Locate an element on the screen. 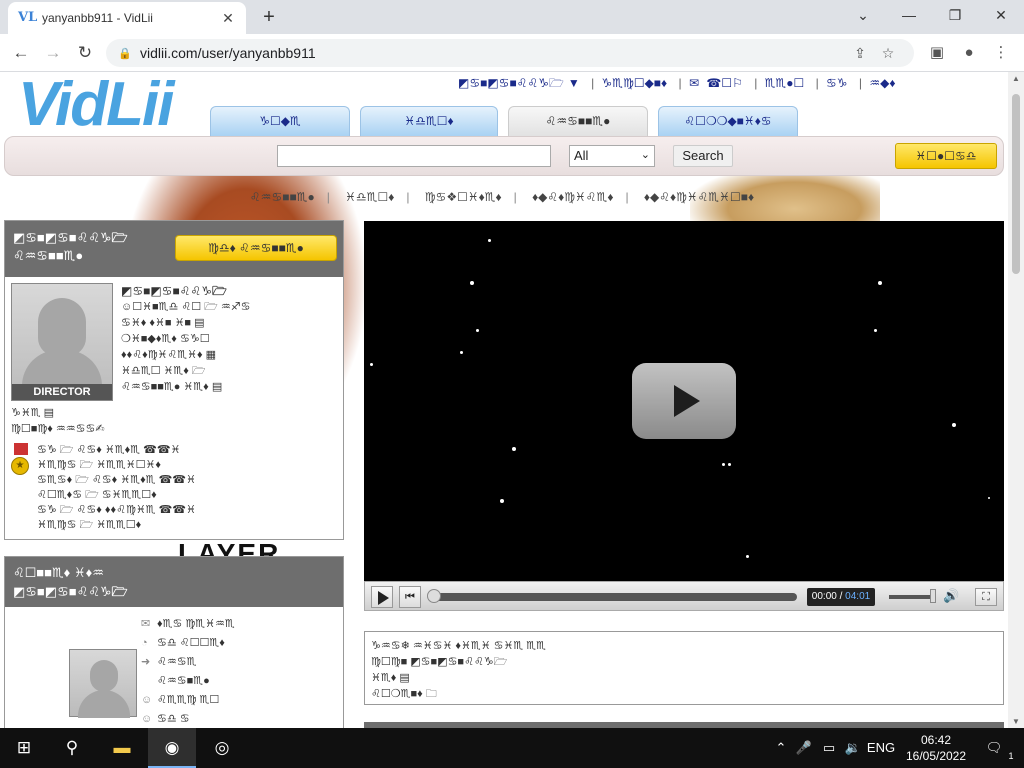  skip-back-icon: ⏮ is located at coordinates (410, 597).